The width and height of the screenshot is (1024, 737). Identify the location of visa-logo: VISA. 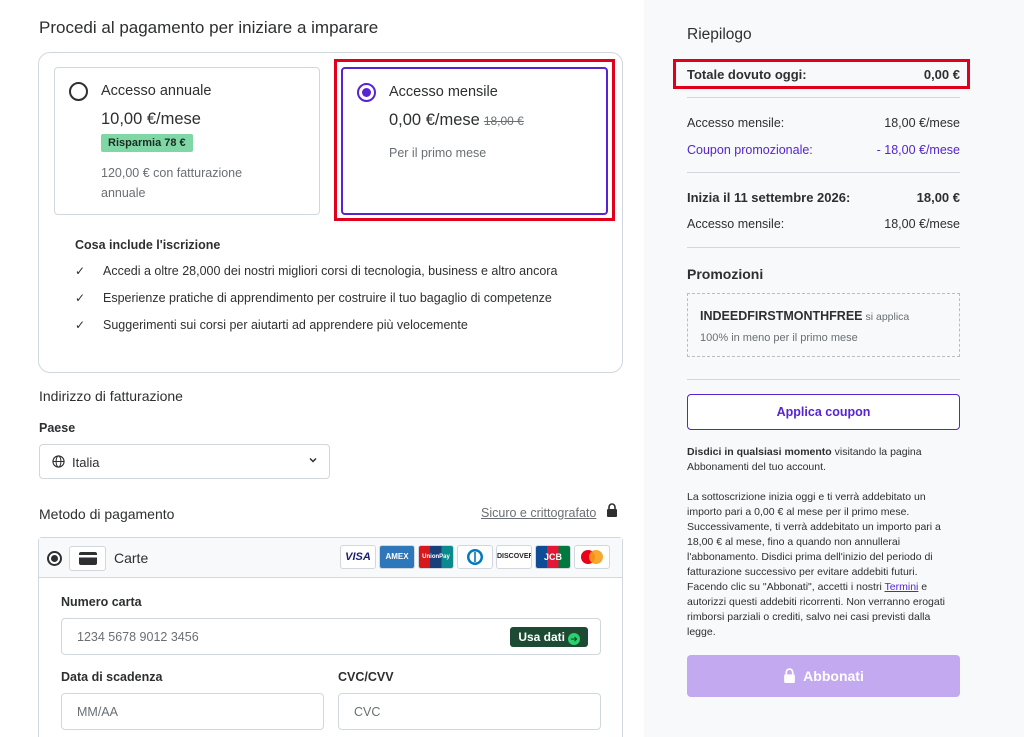
(358, 557).